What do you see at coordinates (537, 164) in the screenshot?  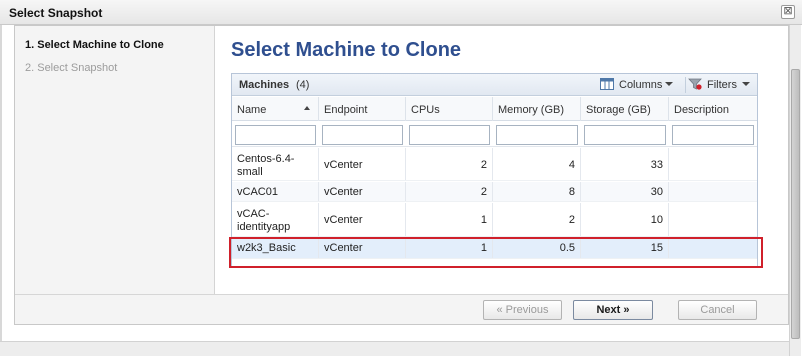 I see `cell-memory: 4` at bounding box center [537, 164].